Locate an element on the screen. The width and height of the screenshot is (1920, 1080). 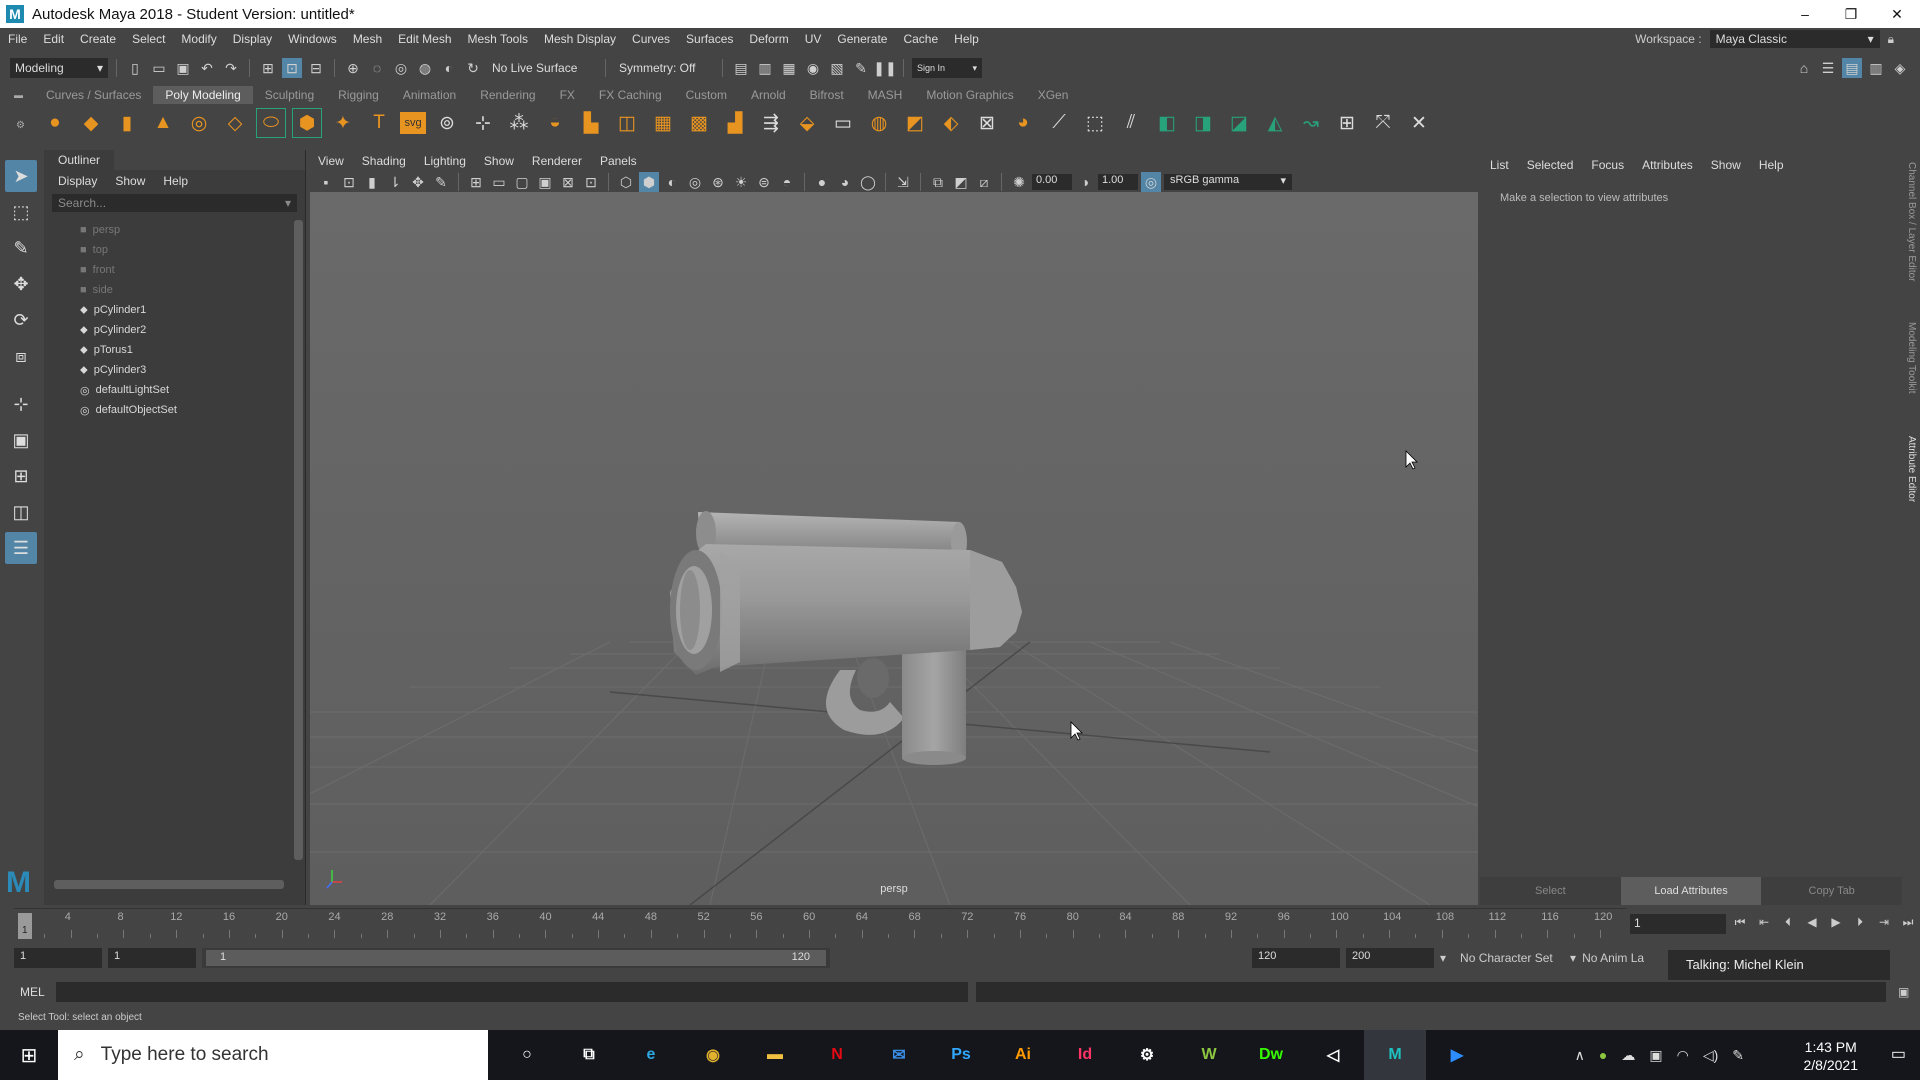
exposure-field: 0.00 is located at coordinates (1052, 182).